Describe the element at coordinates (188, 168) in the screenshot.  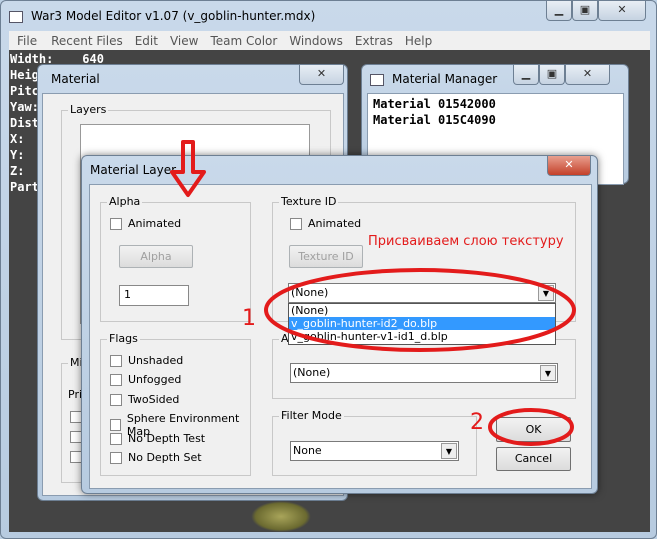
I see `arrow-down-icon` at that location.